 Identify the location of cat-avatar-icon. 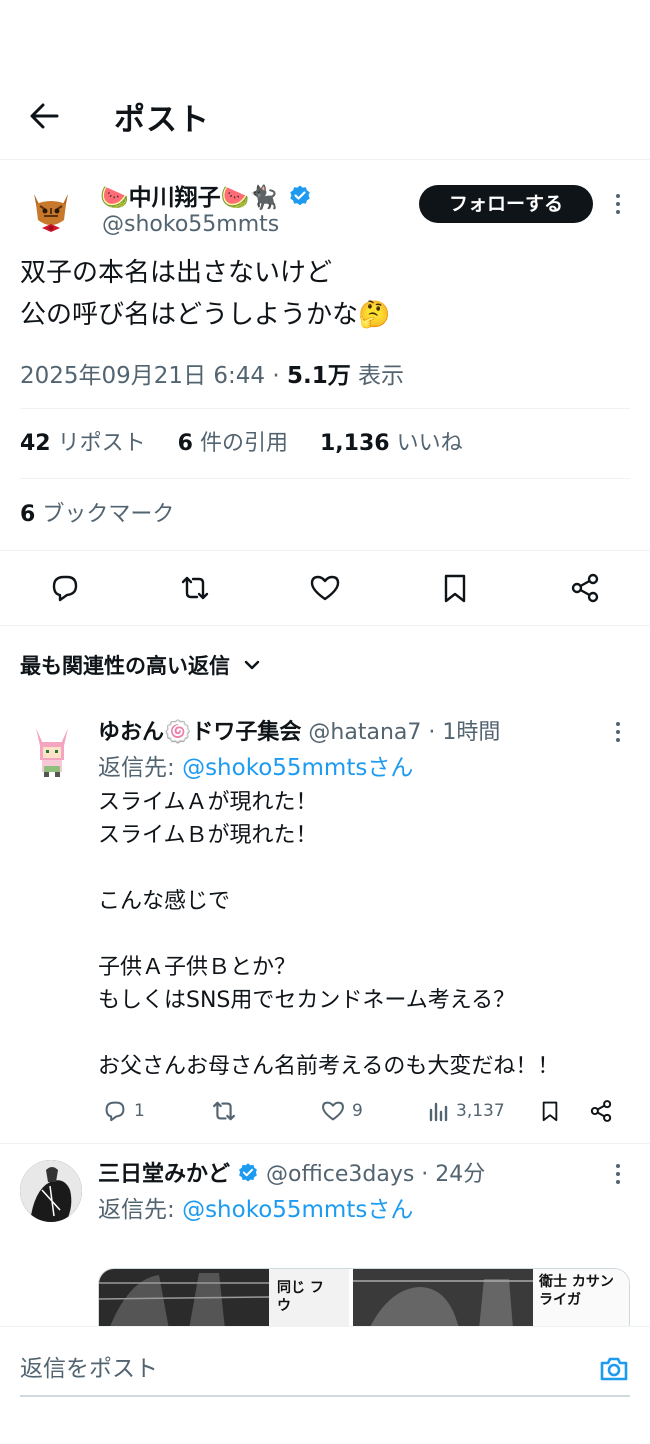
(51, 211).